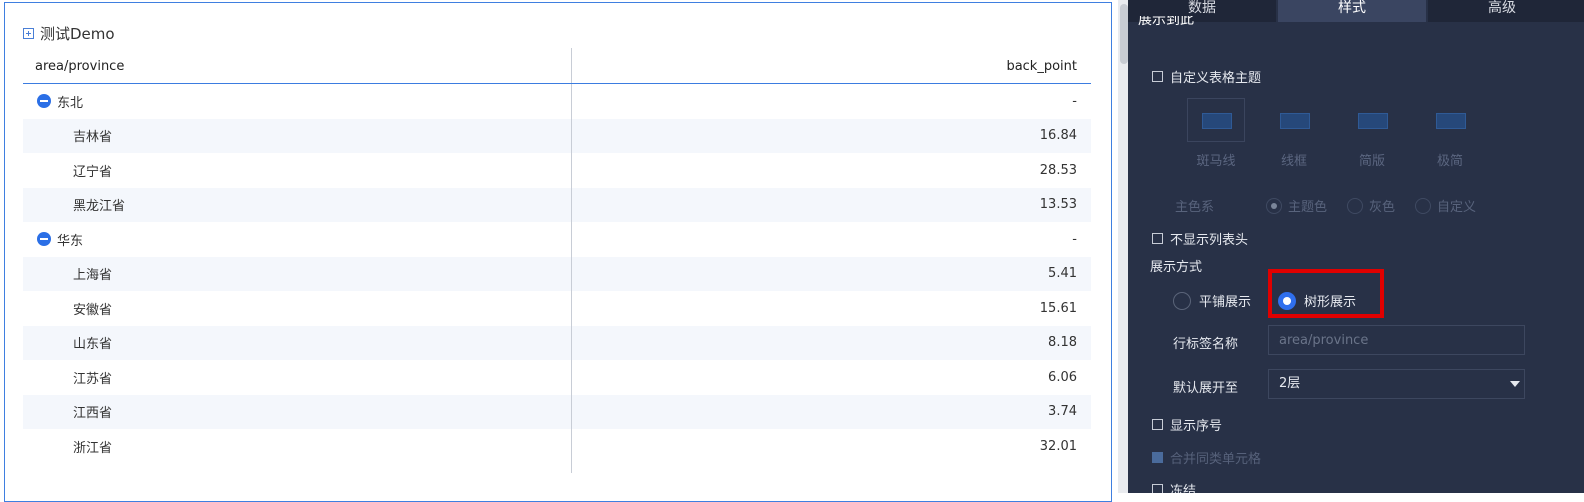 The image size is (1584, 502). I want to click on row-value: 8.18, so click(1062, 343).